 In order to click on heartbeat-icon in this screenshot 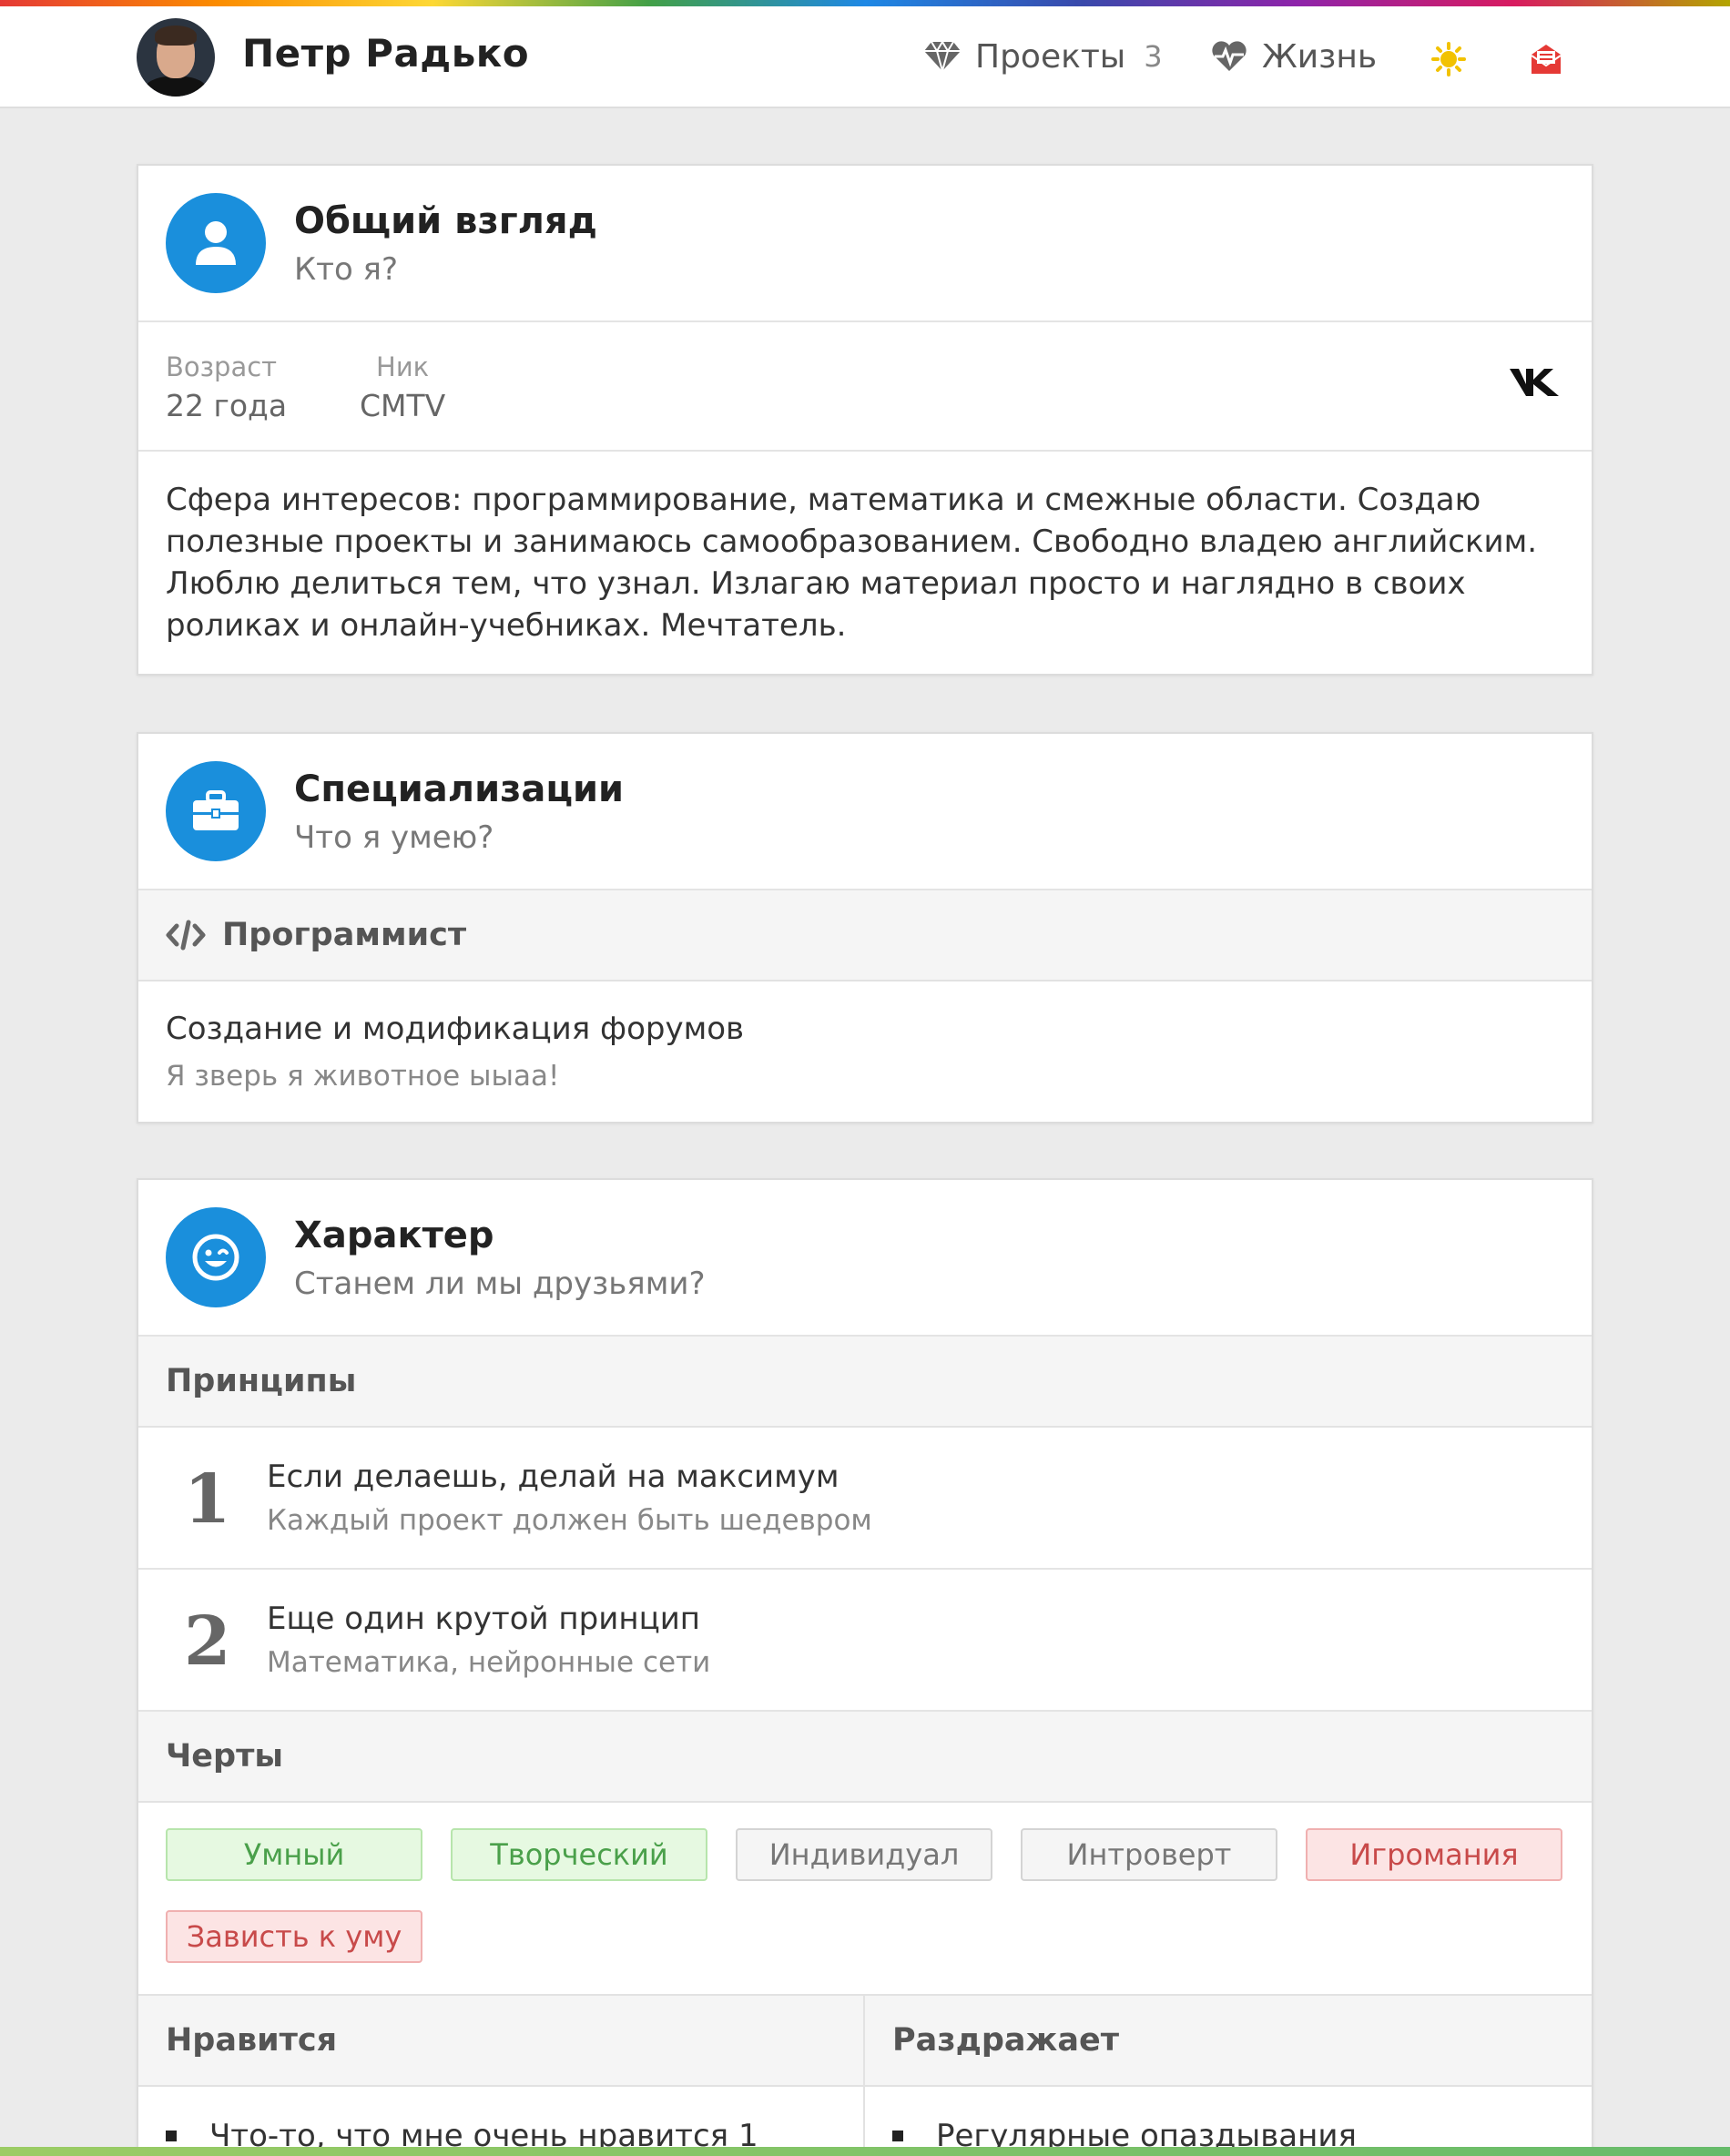, I will do `click(1229, 57)`.